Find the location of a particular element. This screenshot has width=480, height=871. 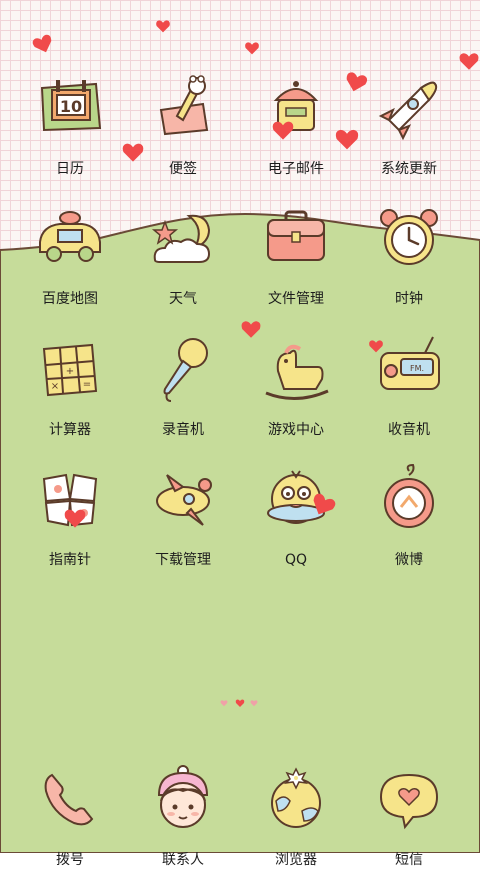

page-dot-active is located at coordinates (240, 703).